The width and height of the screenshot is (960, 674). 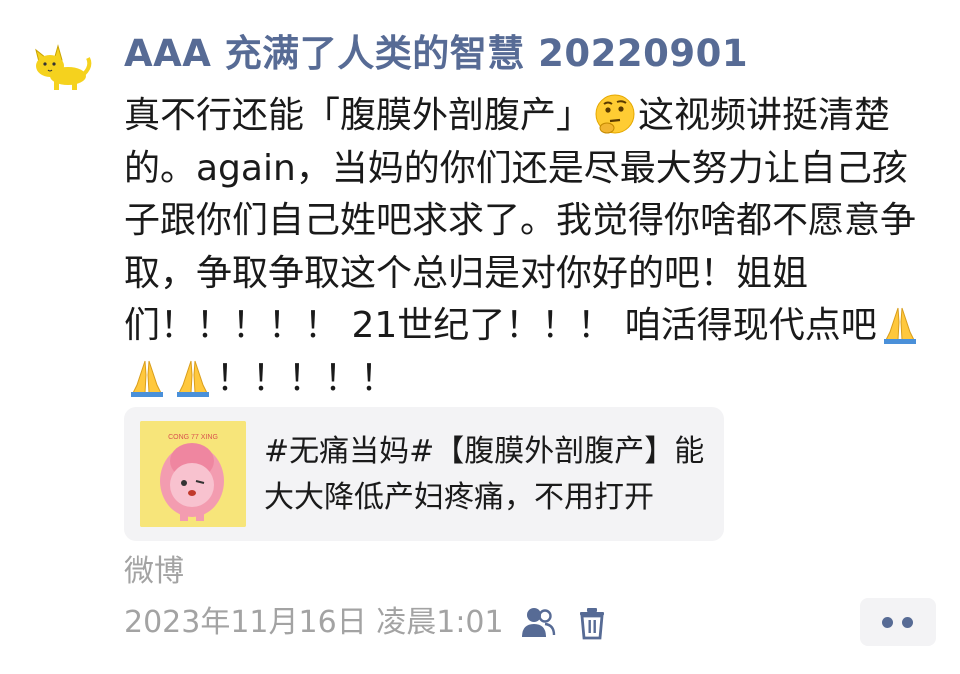 What do you see at coordinates (898, 622) in the screenshot?
I see `more-button` at bounding box center [898, 622].